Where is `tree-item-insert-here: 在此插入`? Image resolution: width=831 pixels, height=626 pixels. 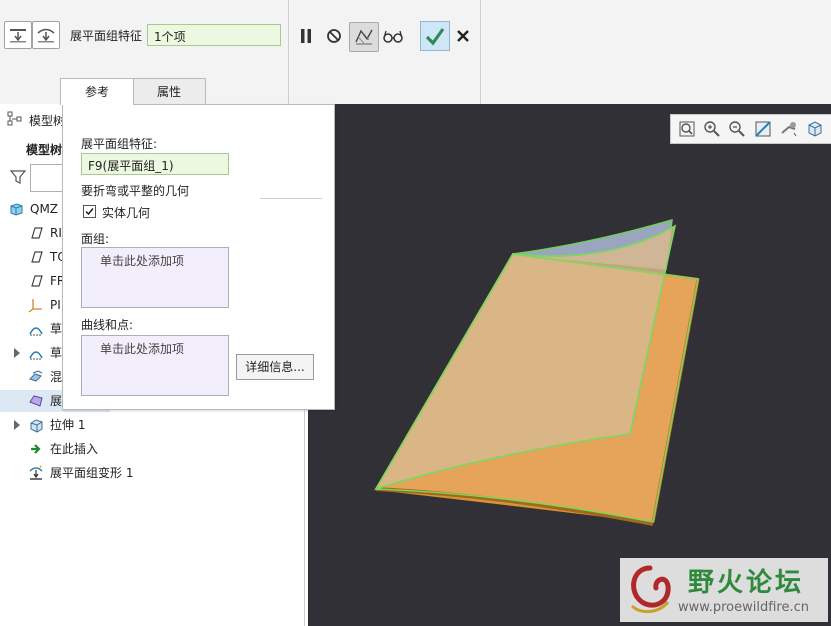
tree-item-insert-here: 在此插入 is located at coordinates (150, 449).